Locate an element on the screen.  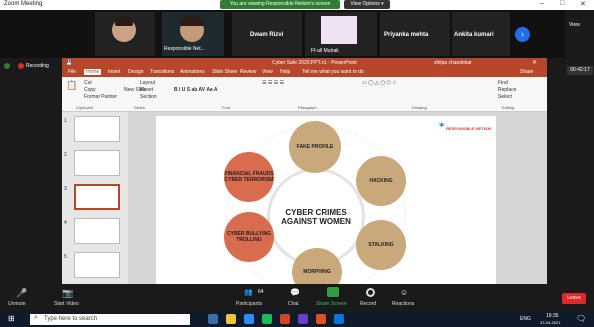
recording-label: Recording is located at coordinates (37, 66).